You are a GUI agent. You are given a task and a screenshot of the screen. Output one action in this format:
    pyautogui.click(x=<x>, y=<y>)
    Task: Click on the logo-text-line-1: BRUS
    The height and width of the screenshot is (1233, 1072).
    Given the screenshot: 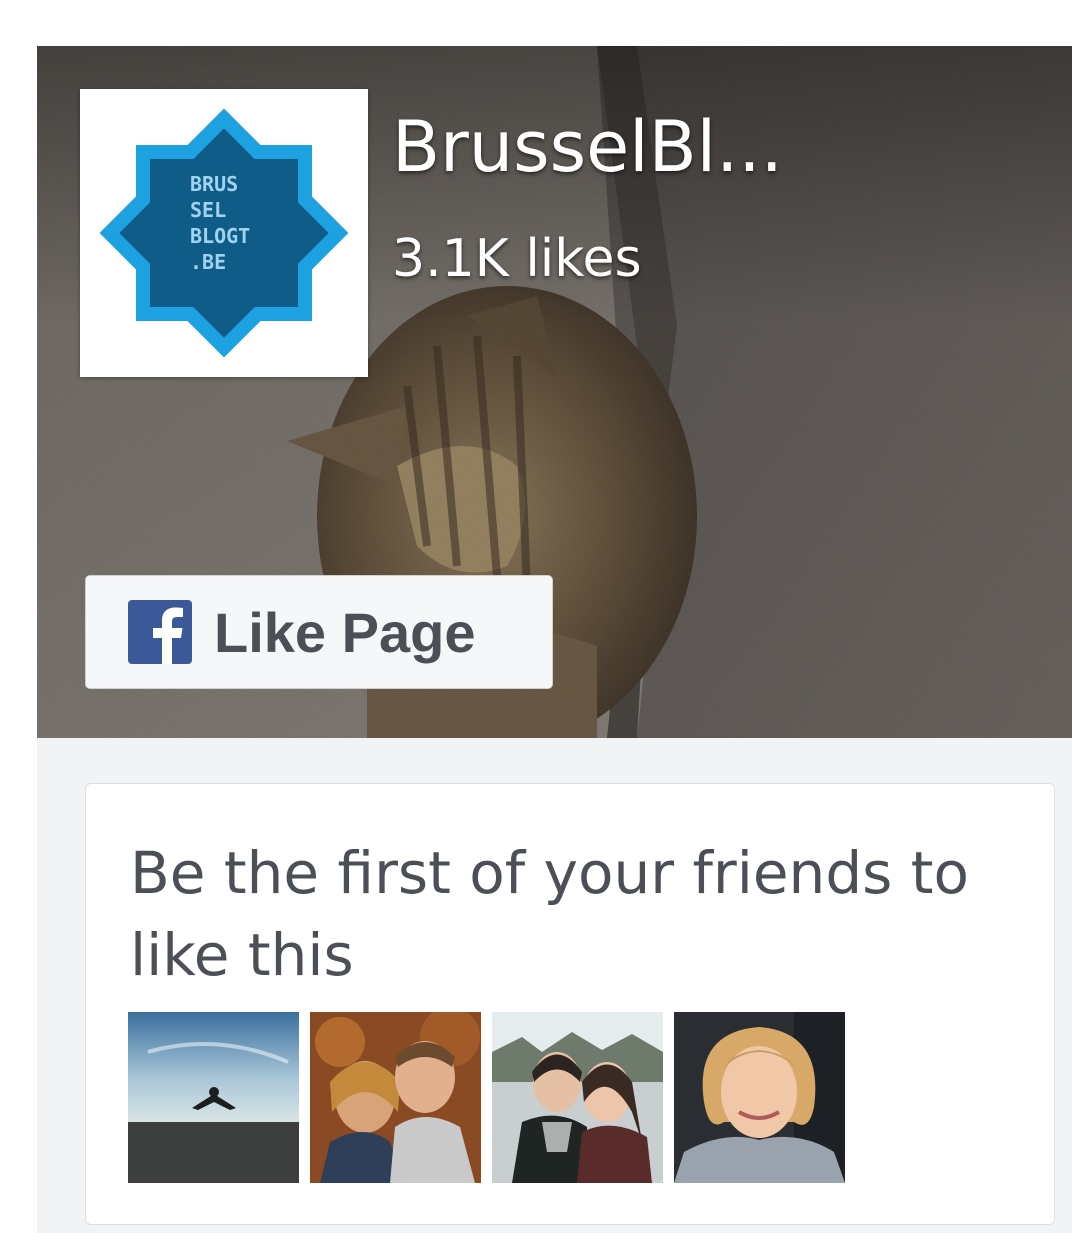 What is the action you would take?
    pyautogui.click(x=214, y=184)
    